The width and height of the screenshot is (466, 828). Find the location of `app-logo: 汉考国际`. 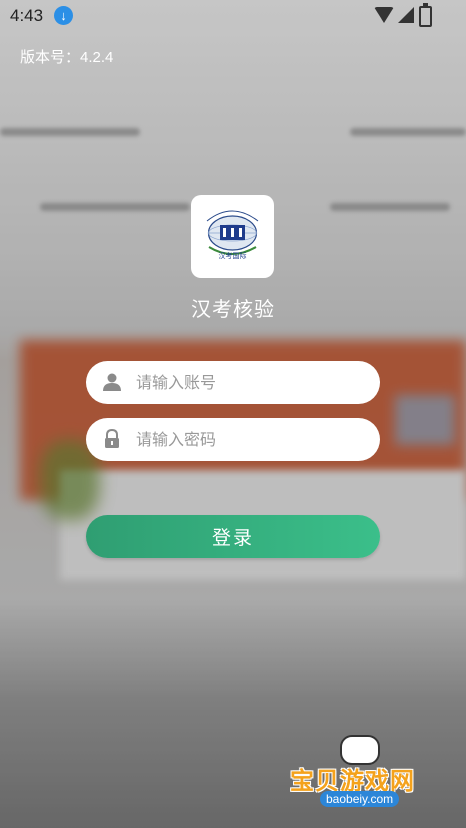

app-logo: 汉考国际 is located at coordinates (232, 236).